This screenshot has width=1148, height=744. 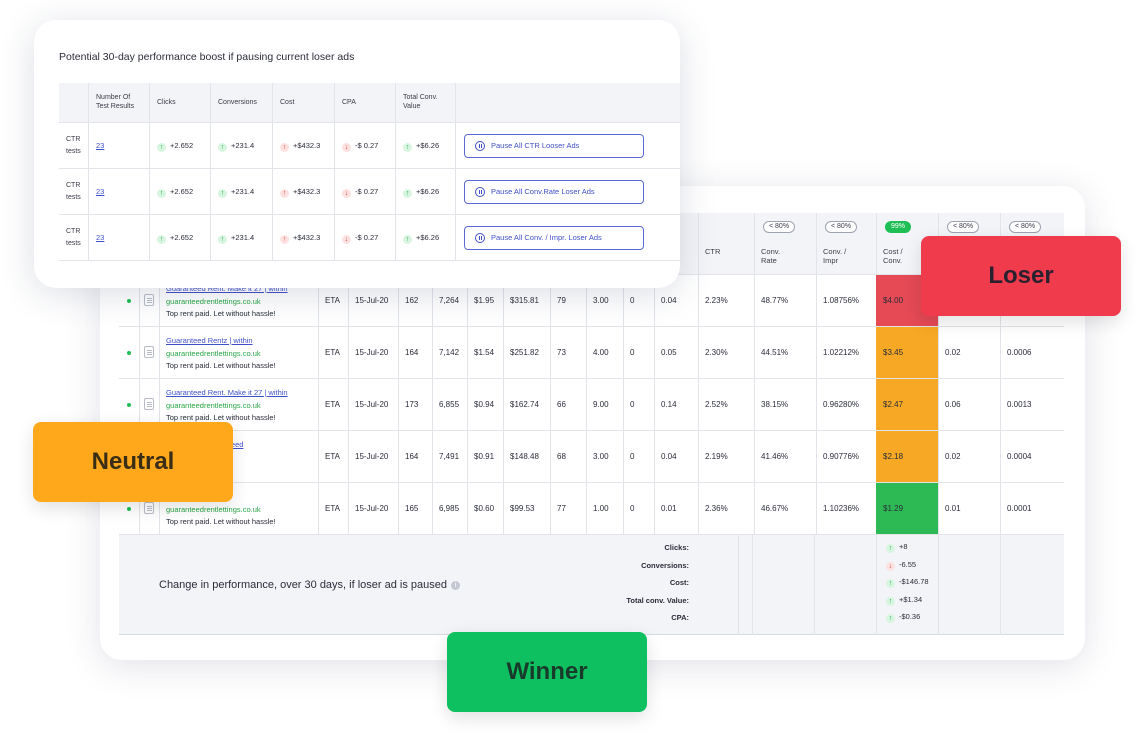 I want to click on summary-label: CPA:, so click(x=680, y=617).